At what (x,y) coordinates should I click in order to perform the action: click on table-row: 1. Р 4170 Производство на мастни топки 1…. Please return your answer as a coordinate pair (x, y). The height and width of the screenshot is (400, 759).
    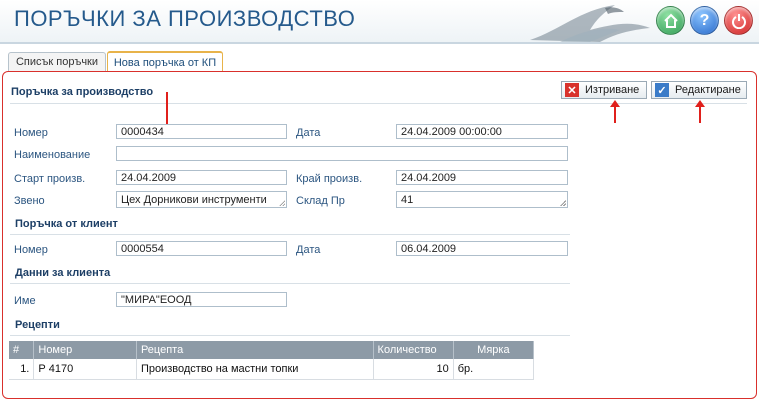
    Looking at the image, I should click on (272, 369).